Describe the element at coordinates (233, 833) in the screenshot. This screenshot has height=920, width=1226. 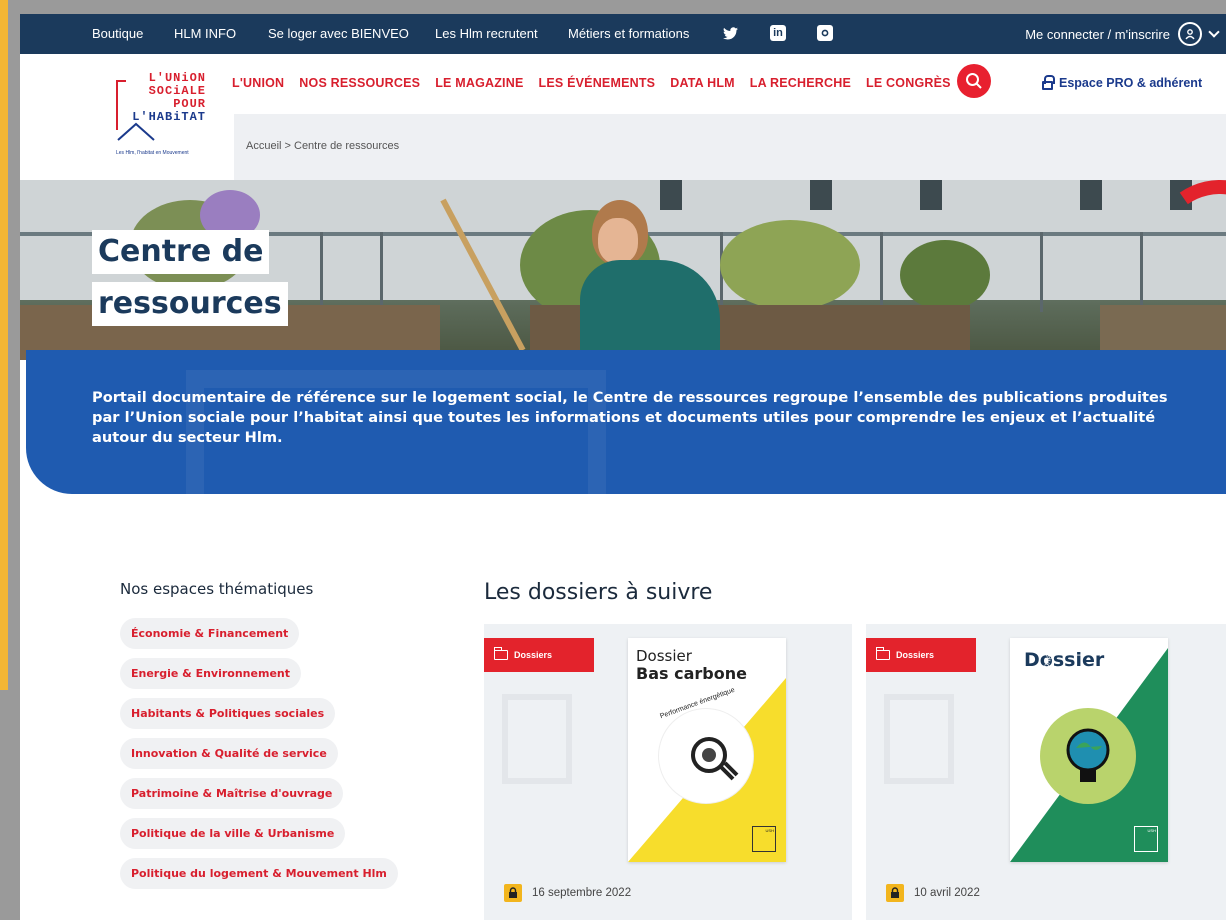
I see `theme-chip: Politique de la ville & Urbanisme` at that location.